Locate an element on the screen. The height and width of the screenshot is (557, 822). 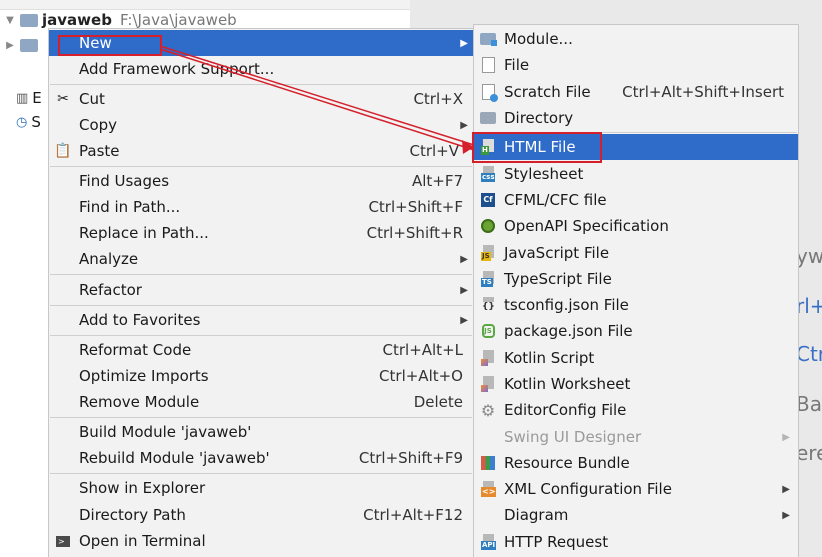
menu-item-open-in-terminal: > Open in Terminal is located at coordinates (261, 541).